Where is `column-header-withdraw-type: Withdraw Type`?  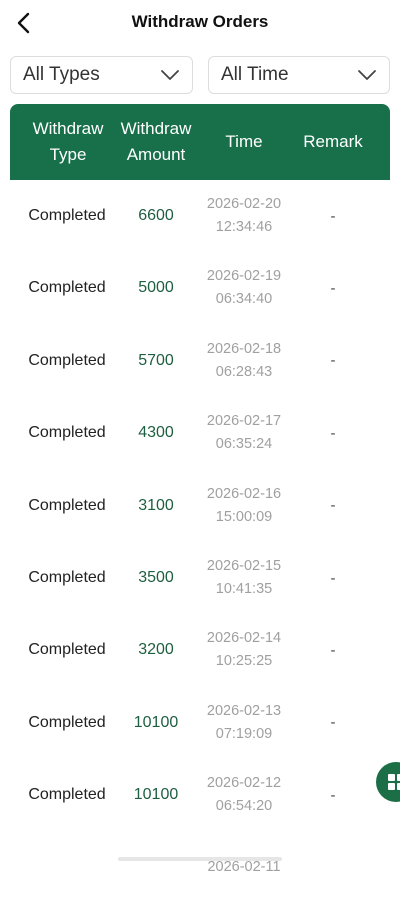
column-header-withdraw-type: Withdraw Type is located at coordinates (68, 142).